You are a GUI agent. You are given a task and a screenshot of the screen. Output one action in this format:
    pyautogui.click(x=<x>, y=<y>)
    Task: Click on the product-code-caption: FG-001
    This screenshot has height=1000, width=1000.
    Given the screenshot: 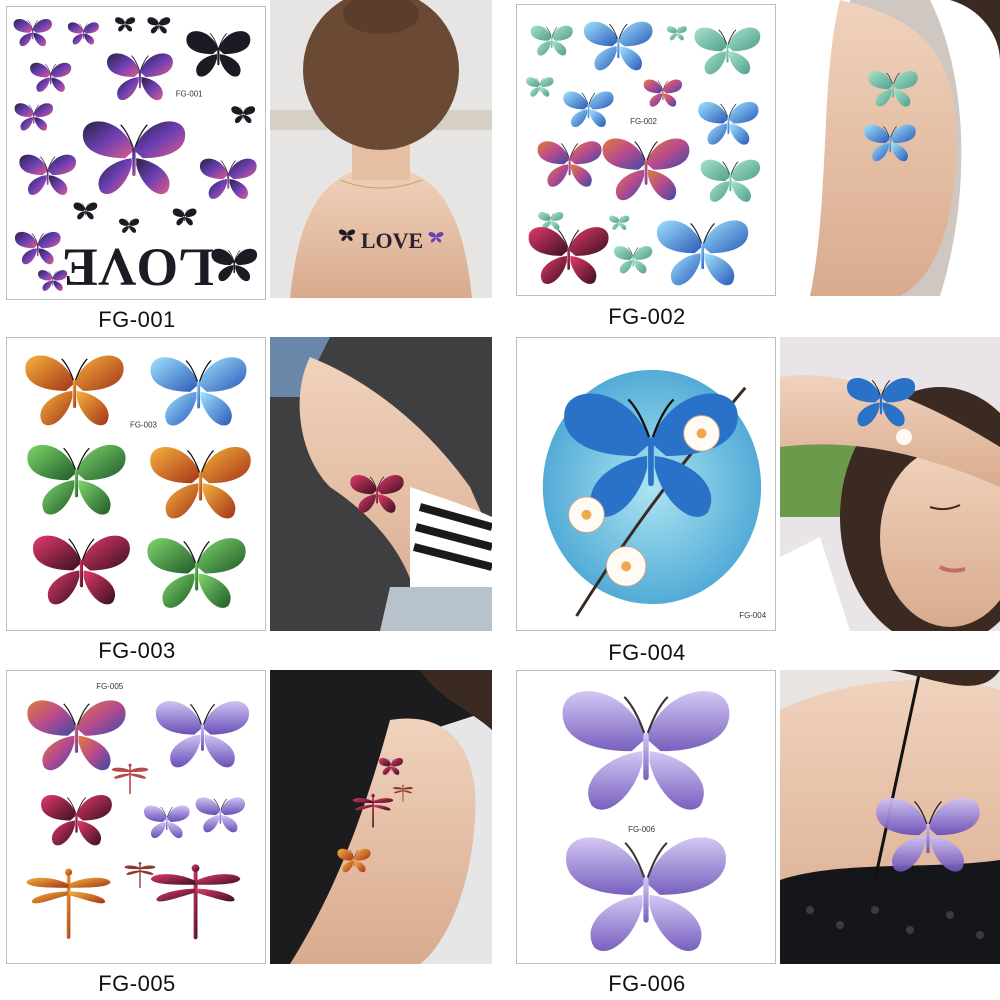 What is the action you would take?
    pyautogui.click(x=137, y=319)
    